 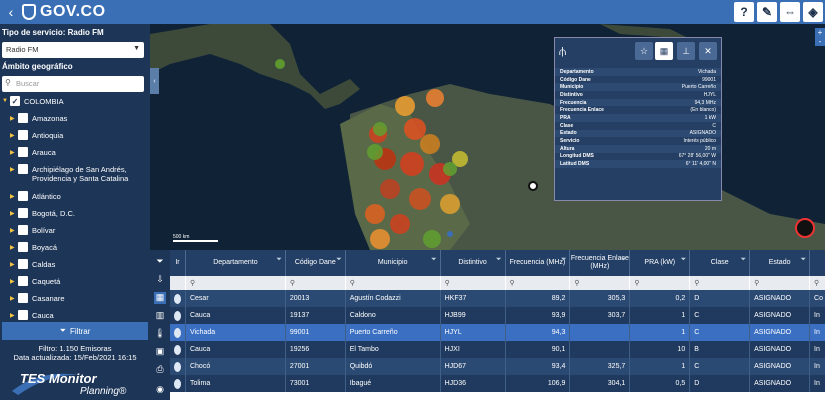 I want to click on popup-pin-button: ⊥, so click(x=686, y=51).